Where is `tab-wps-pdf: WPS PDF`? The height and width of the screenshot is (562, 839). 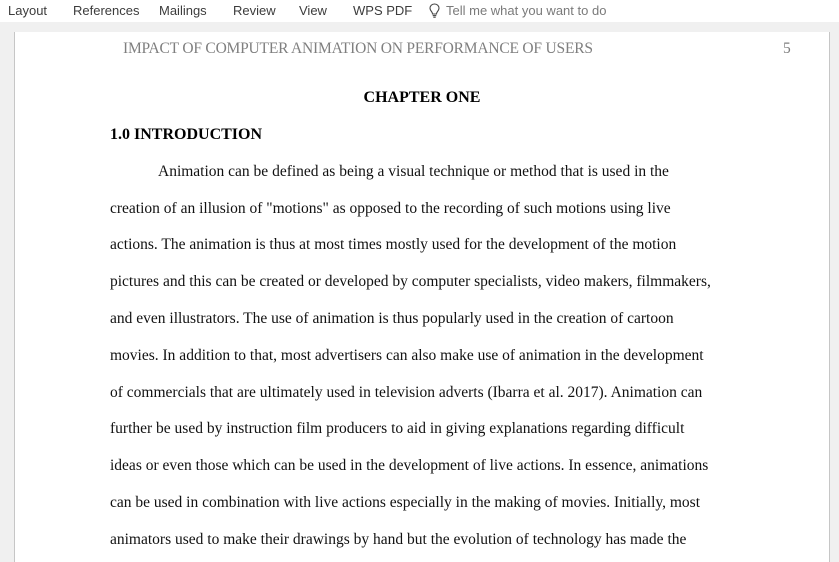
tab-wps-pdf: WPS PDF is located at coordinates (382, 10).